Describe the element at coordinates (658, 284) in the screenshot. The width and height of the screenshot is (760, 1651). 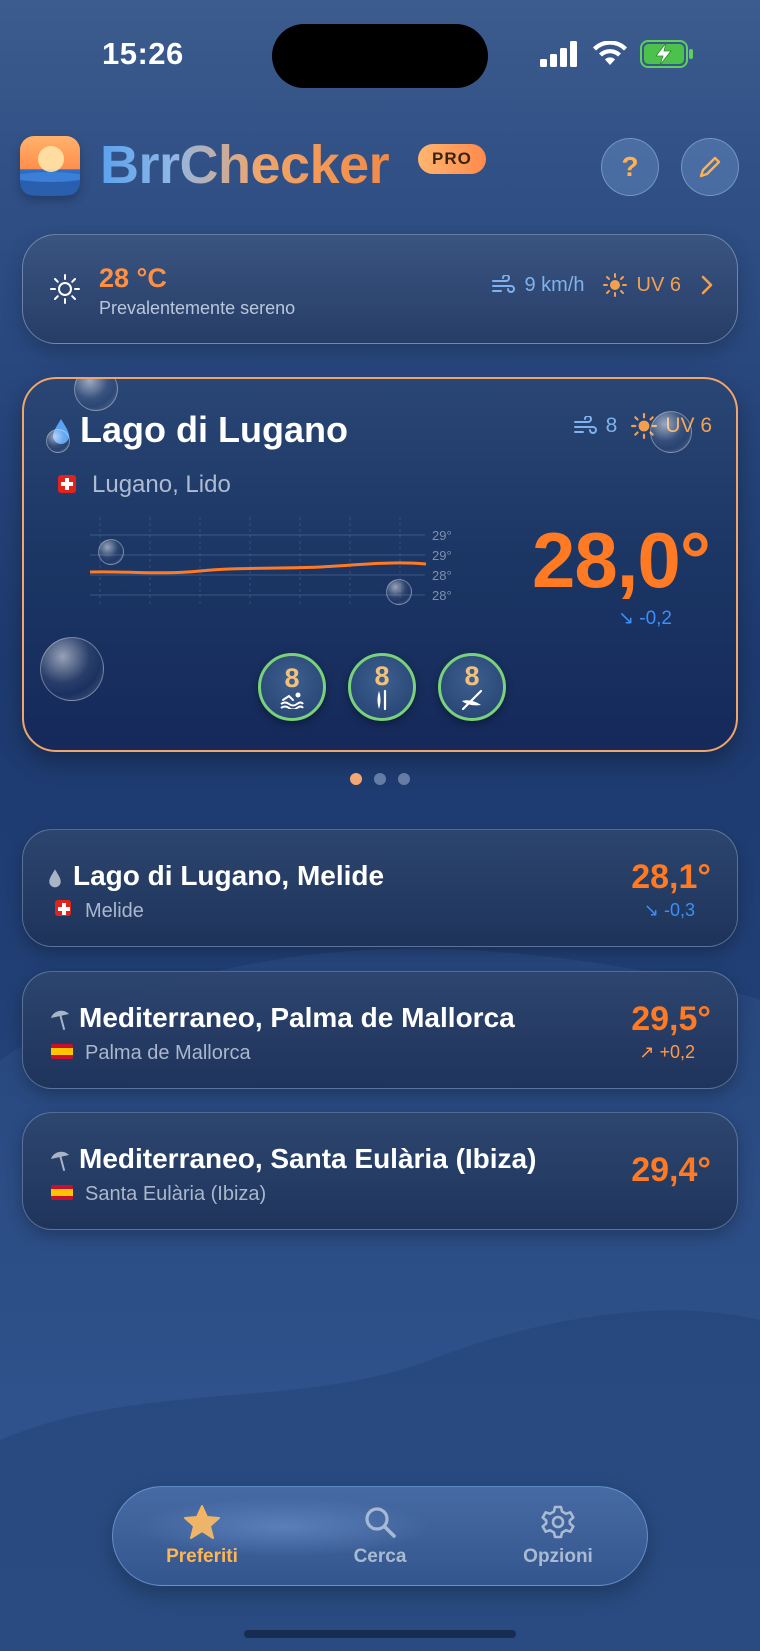
I see `uv-index: UV 6` at that location.